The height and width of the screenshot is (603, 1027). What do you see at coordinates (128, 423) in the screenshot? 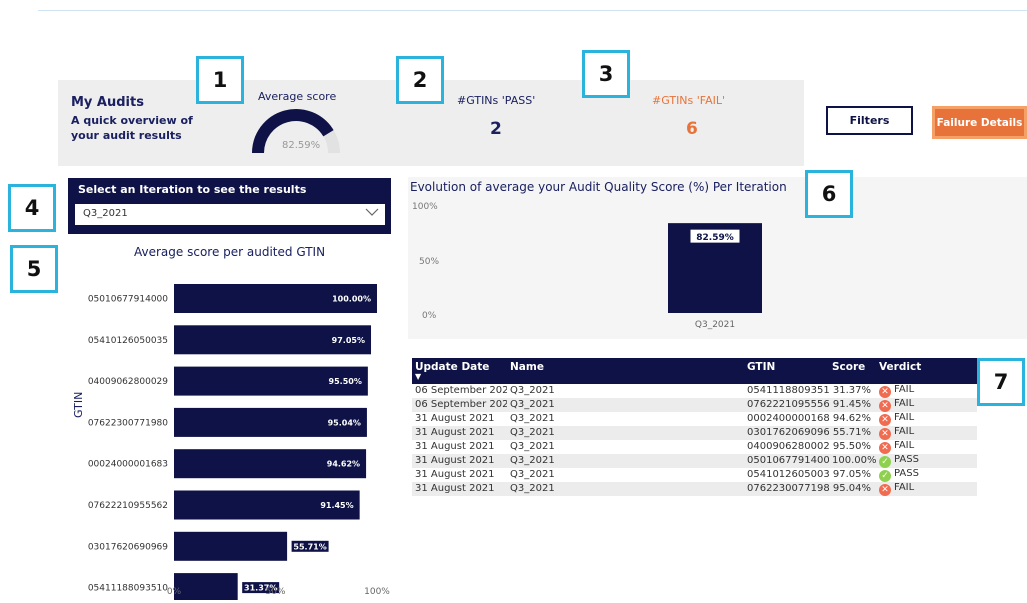
I see `gtin-category-label: 07622300771980` at bounding box center [128, 423].